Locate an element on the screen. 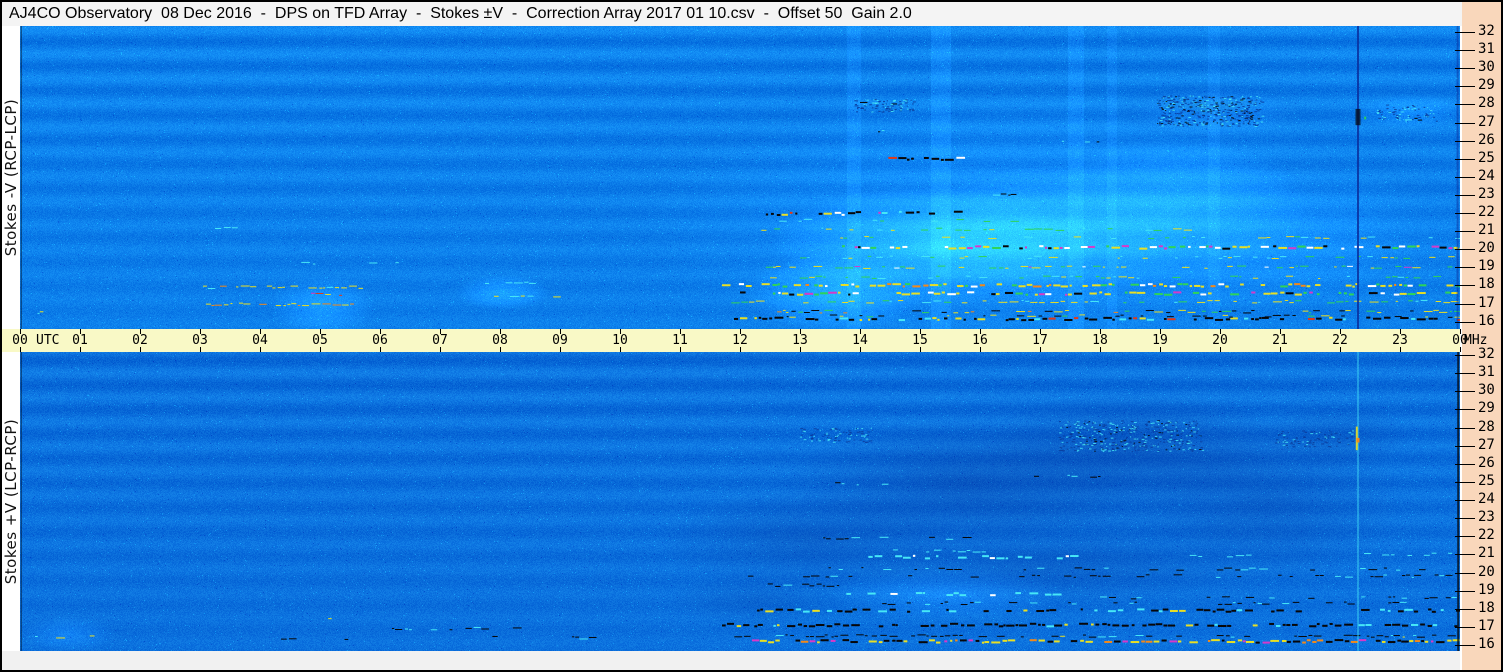  panel-label-stokes-minus-v: Stokes -V (RCP-LCP) is located at coordinates (11, 177).